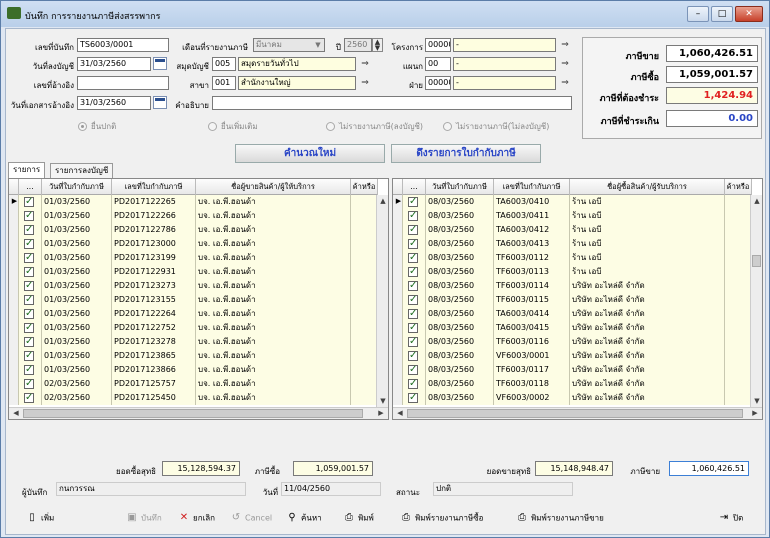 The height and width of the screenshot is (538, 770). I want to click on print-purchase-report-button: ⎙ พิมพ์รายงานภาษีซื้อ, so click(441, 518).